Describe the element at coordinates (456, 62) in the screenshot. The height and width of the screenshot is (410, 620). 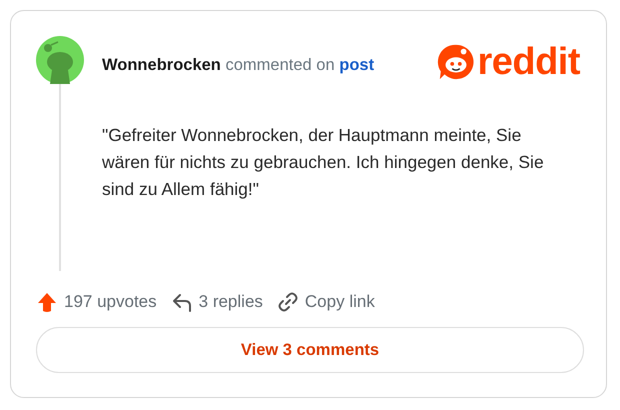
I see `snoo-icon` at that location.